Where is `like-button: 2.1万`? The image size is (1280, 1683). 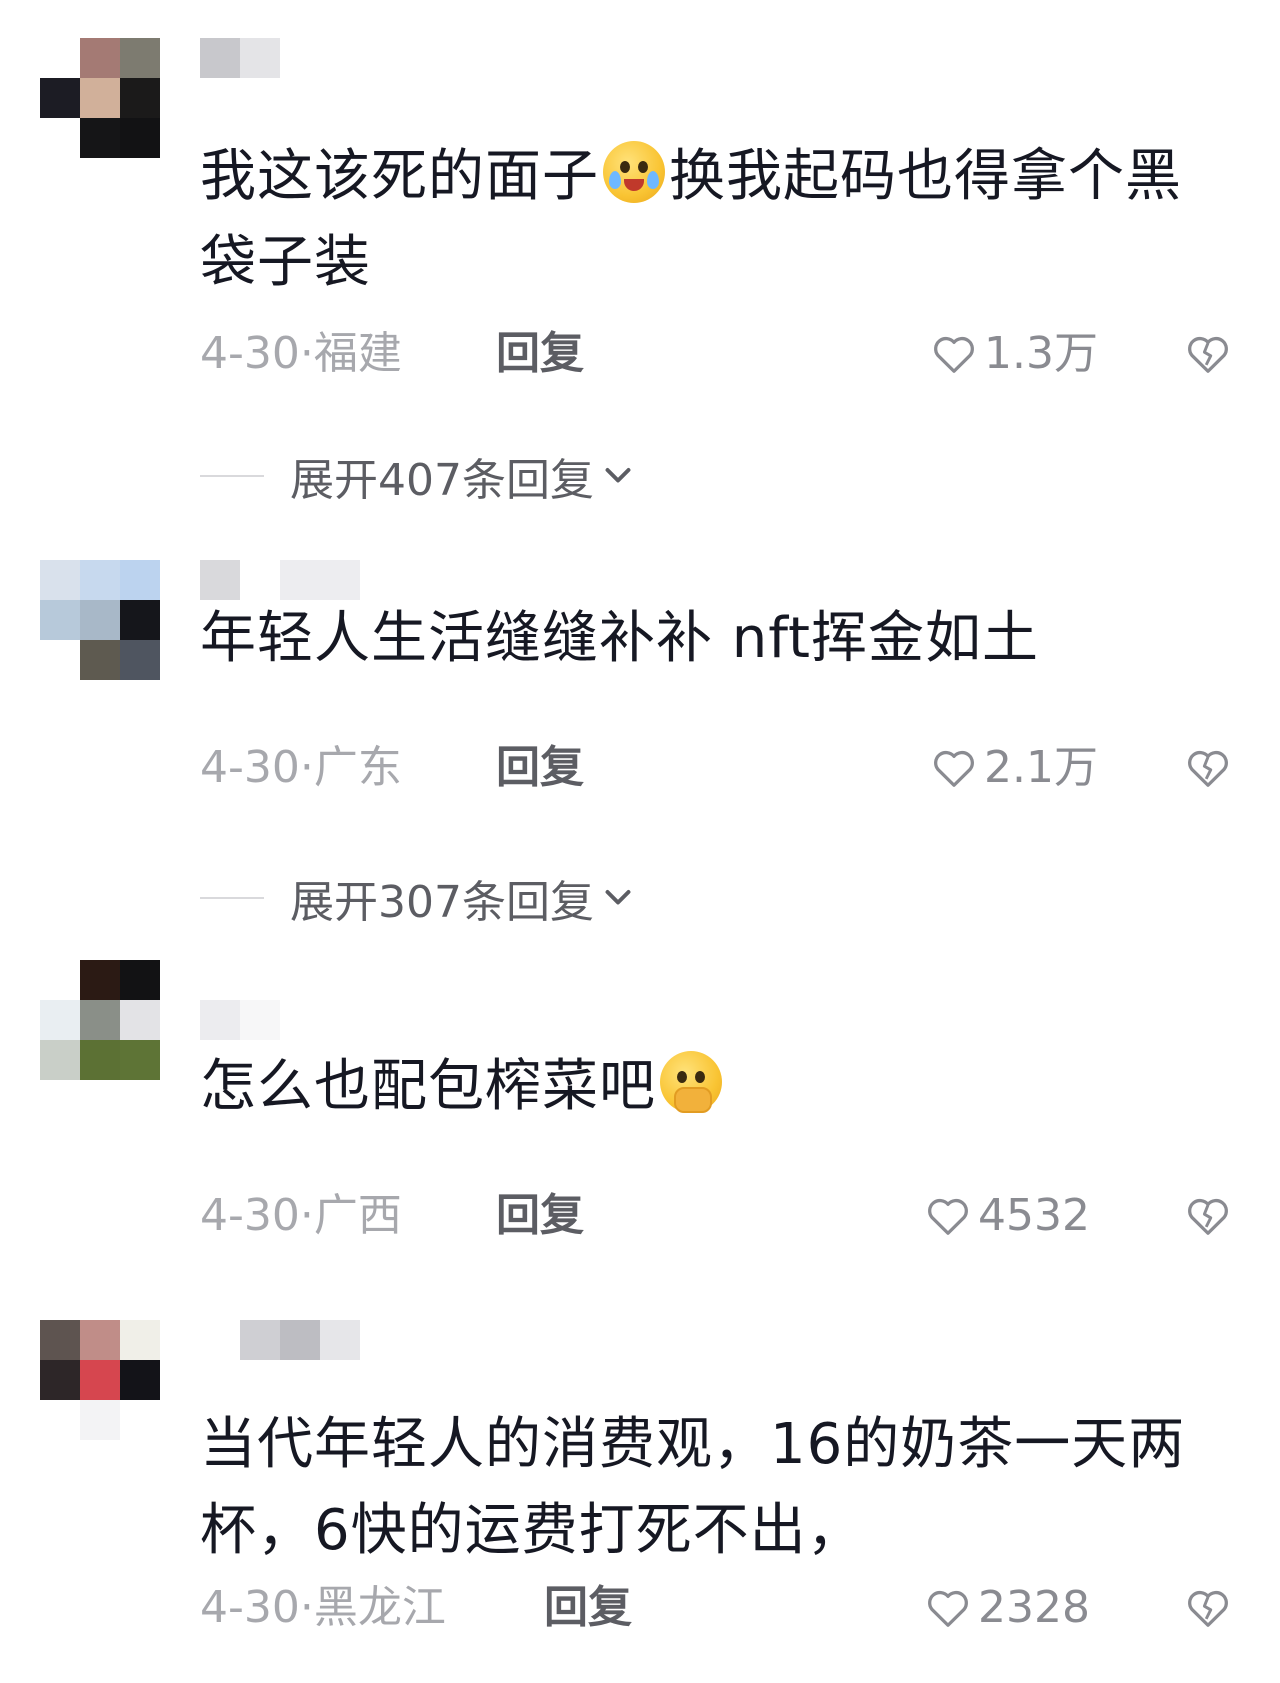 like-button: 2.1万 is located at coordinates (1015, 768).